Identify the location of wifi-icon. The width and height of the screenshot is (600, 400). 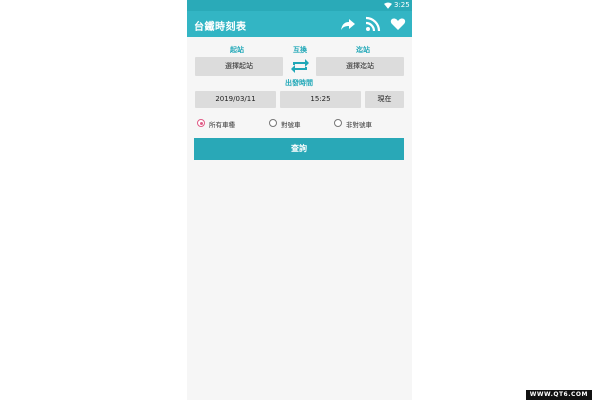
(388, 5).